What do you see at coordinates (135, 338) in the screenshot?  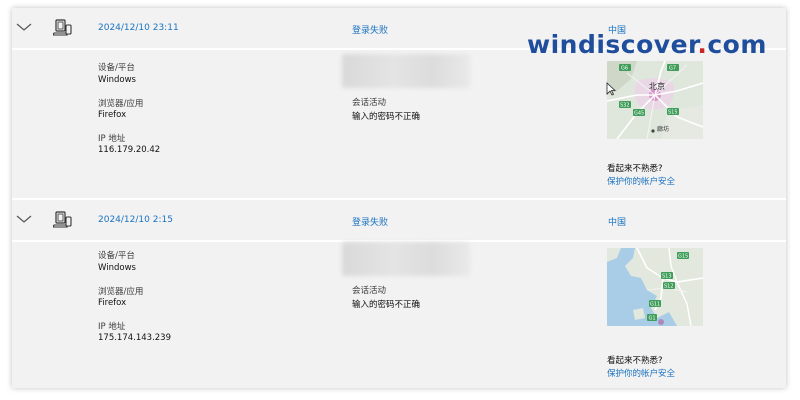 I see `ip-value: 175.174.143.239` at bounding box center [135, 338].